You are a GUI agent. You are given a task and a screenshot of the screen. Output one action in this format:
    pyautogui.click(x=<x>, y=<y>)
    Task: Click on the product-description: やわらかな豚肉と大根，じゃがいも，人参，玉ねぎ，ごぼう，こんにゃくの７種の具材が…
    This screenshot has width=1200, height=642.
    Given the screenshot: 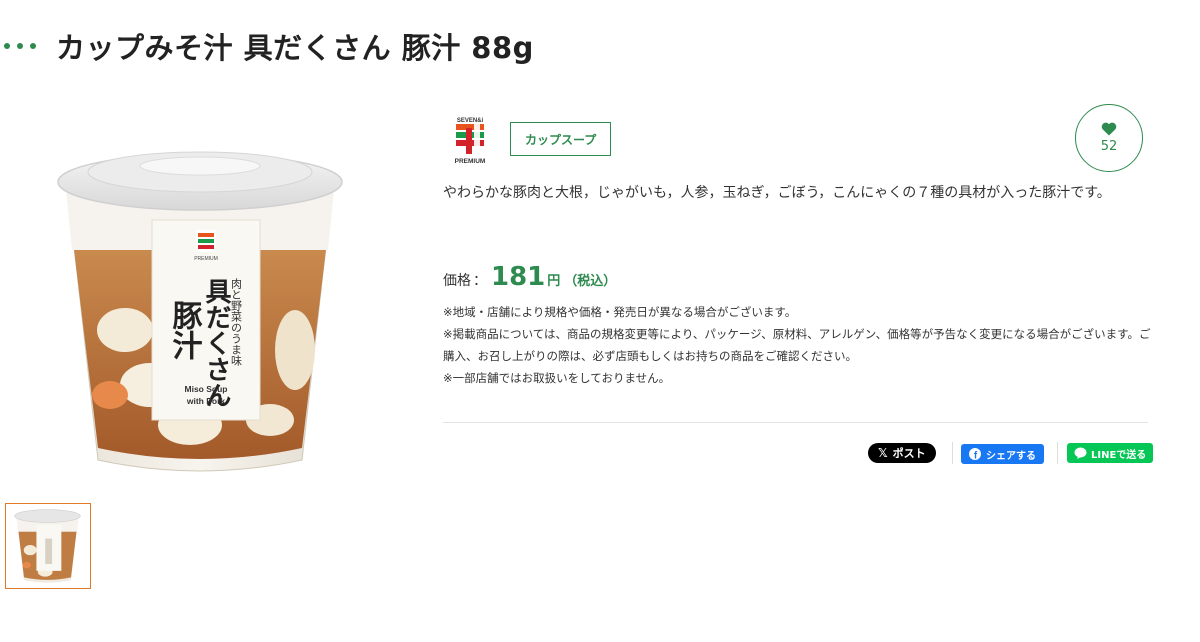 What is the action you would take?
    pyautogui.click(x=777, y=193)
    